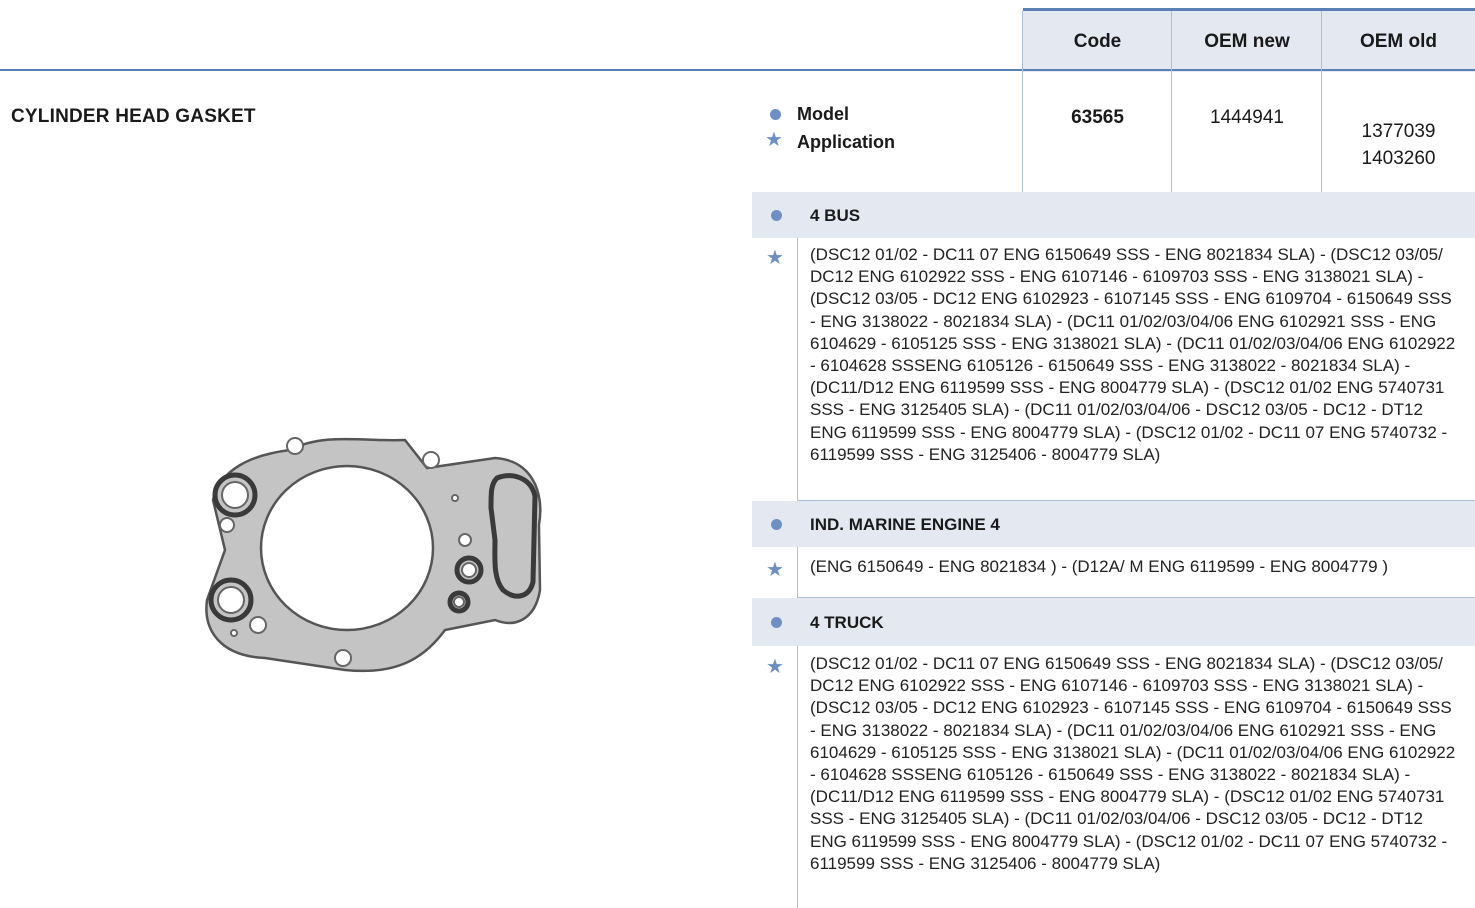 Image resolution: width=1475 pixels, height=908 pixels. I want to click on section-header-band, so click(1113, 215).